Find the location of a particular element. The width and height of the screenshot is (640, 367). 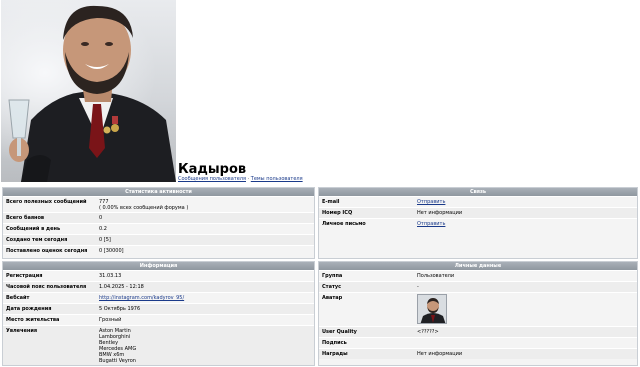

personal-row-signature: Подпись is located at coordinates (478, 342).